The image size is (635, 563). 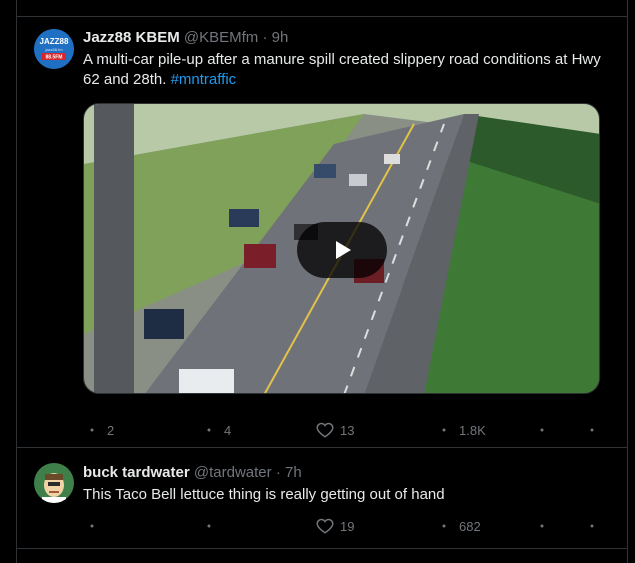 What do you see at coordinates (228, 430) in the screenshot?
I see `repost-count: 4` at bounding box center [228, 430].